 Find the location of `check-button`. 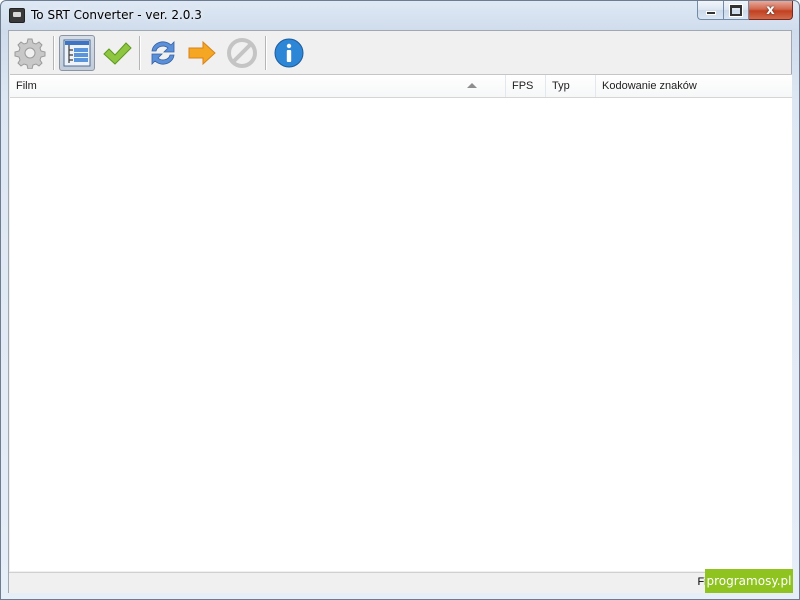

check-button is located at coordinates (117, 53).